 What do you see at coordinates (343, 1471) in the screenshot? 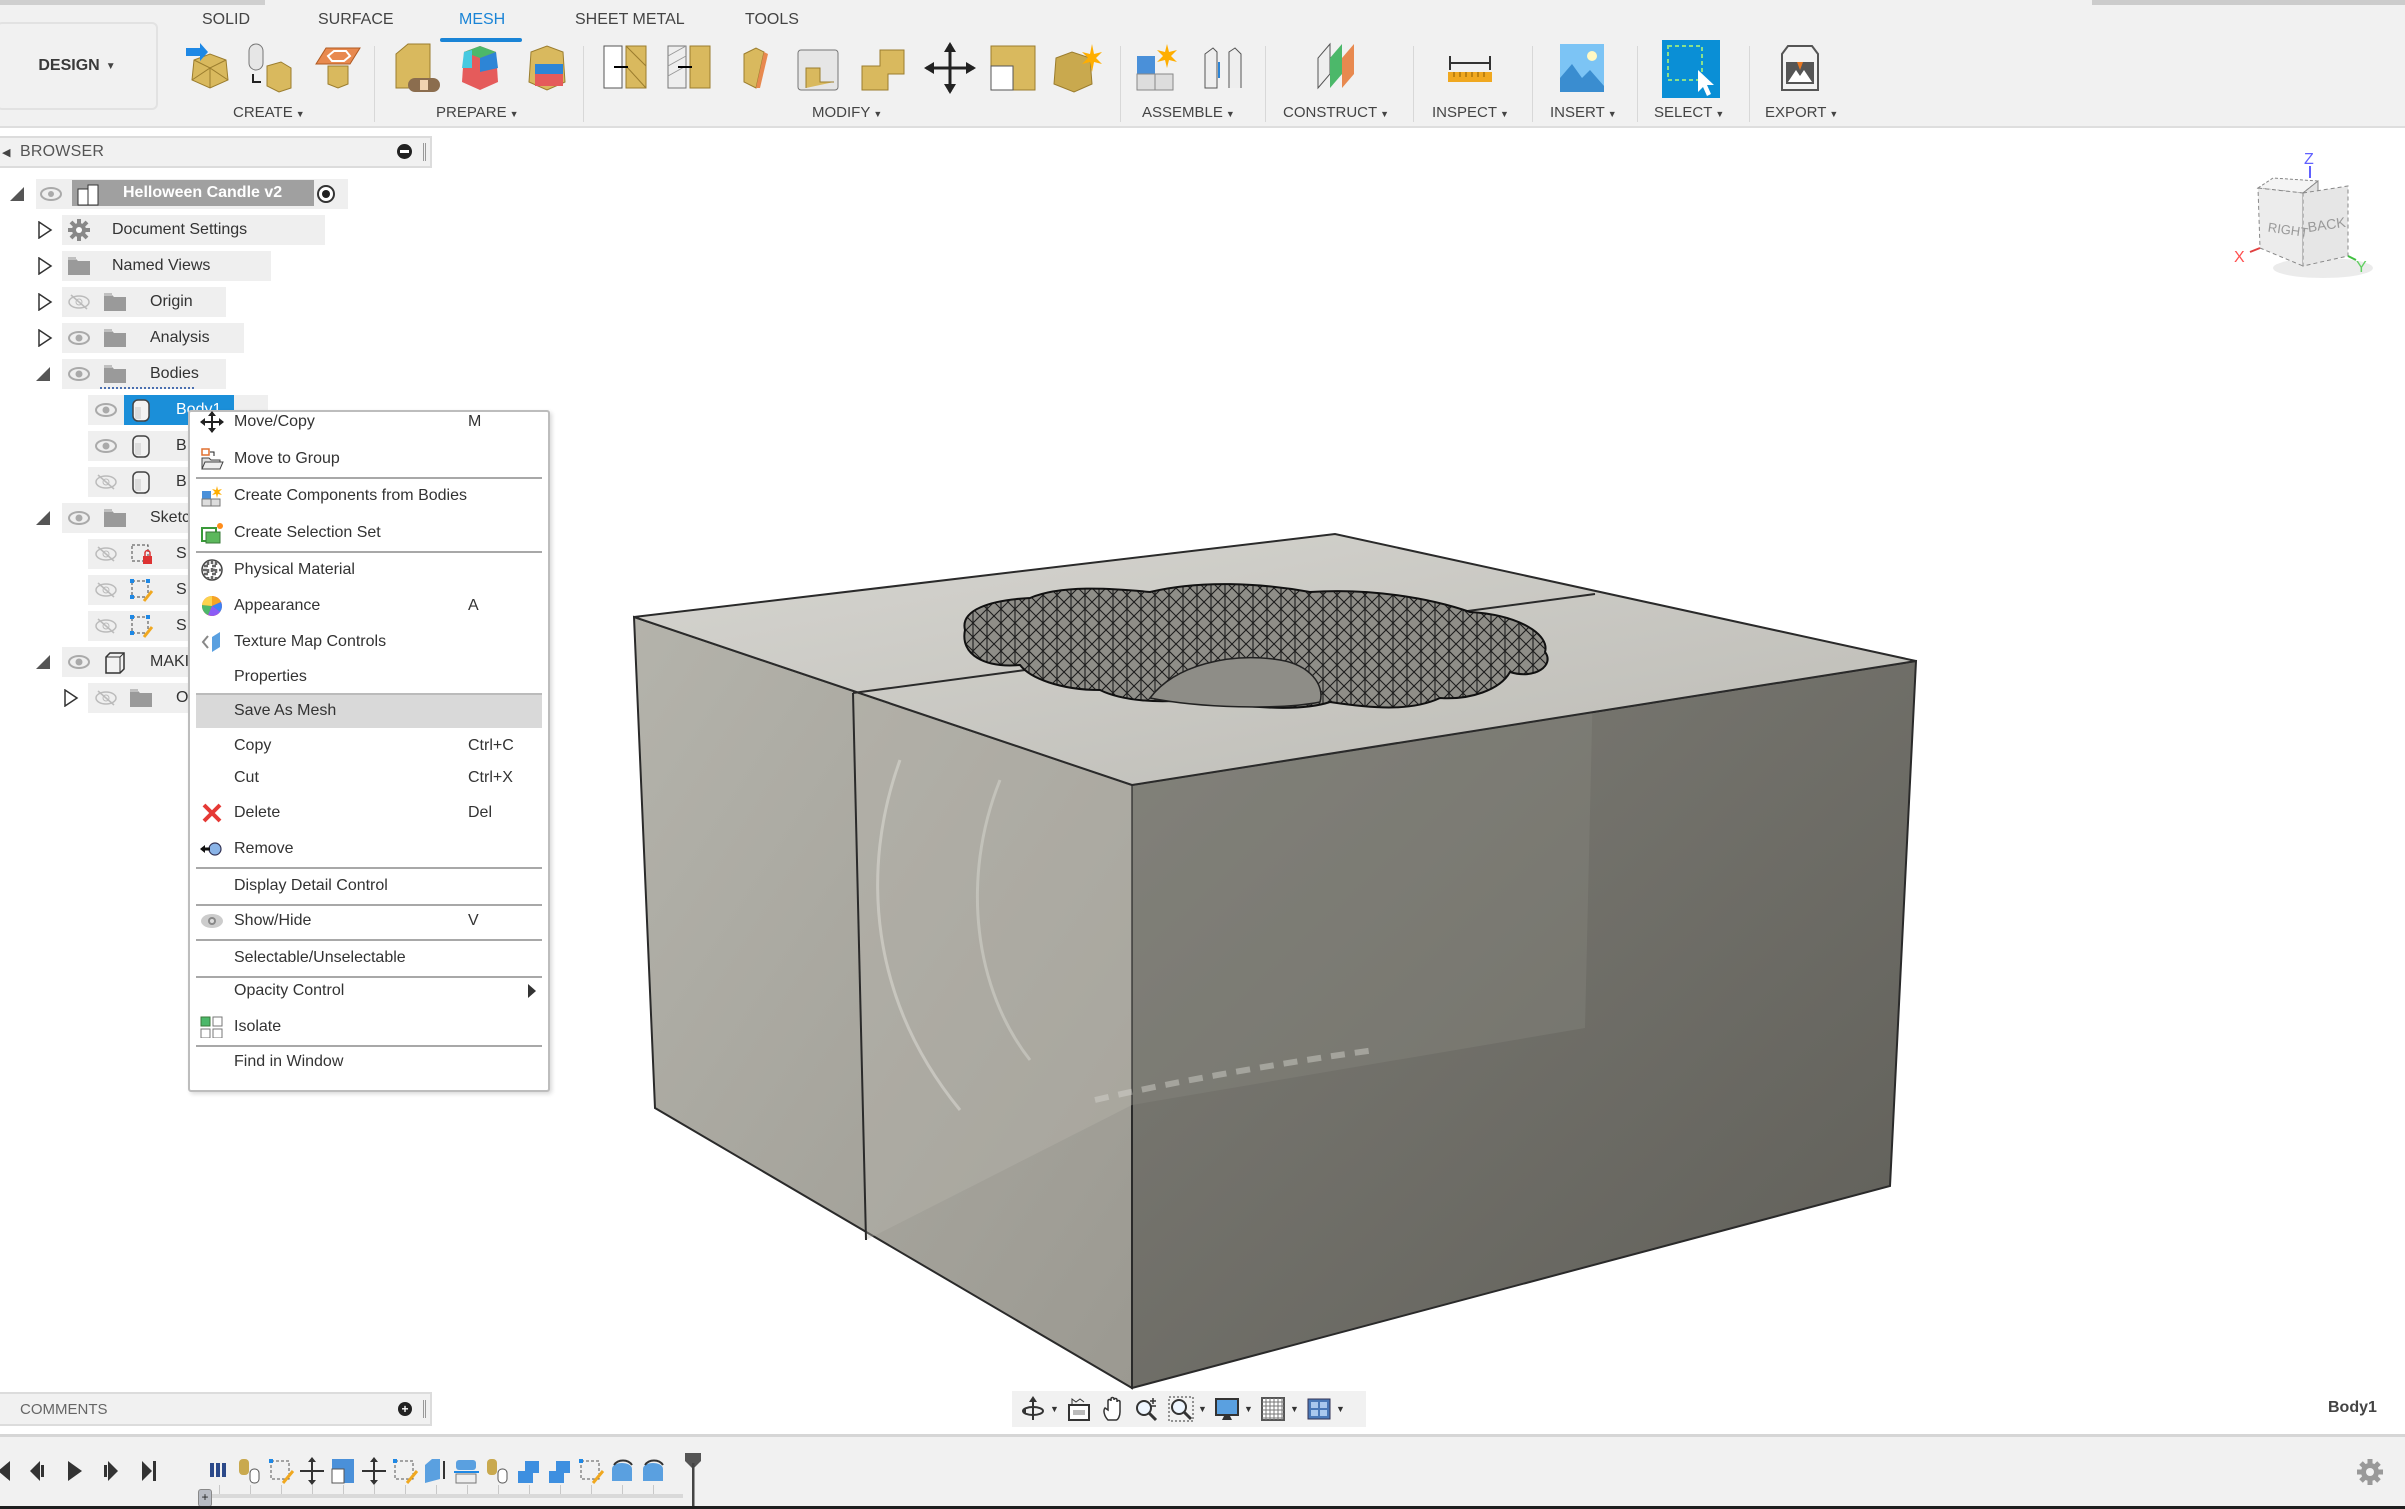
I see `shell-feature-icon` at bounding box center [343, 1471].